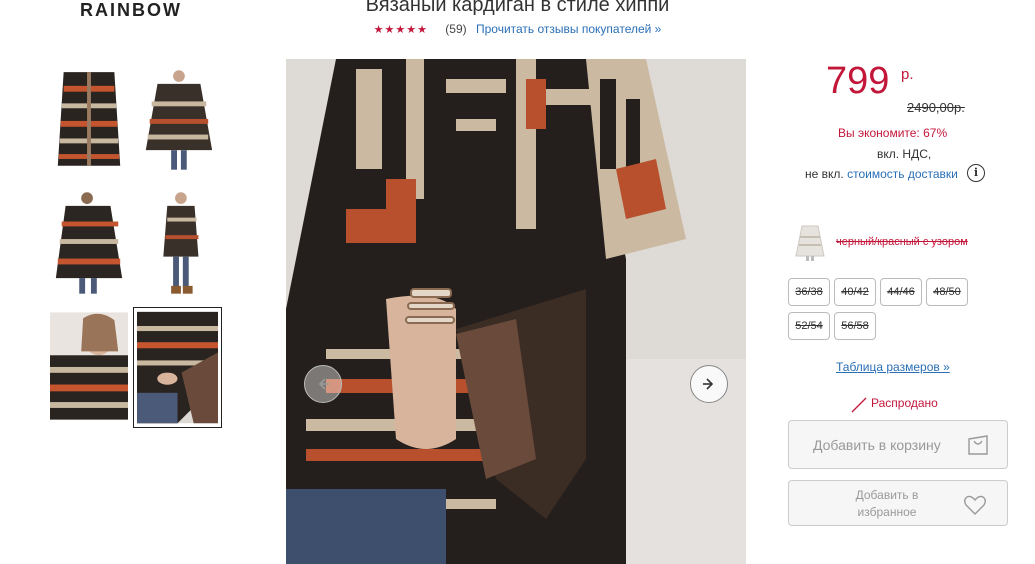  Describe the element at coordinates (809, 326) in the screenshot. I see `size-option: 52/54` at that location.